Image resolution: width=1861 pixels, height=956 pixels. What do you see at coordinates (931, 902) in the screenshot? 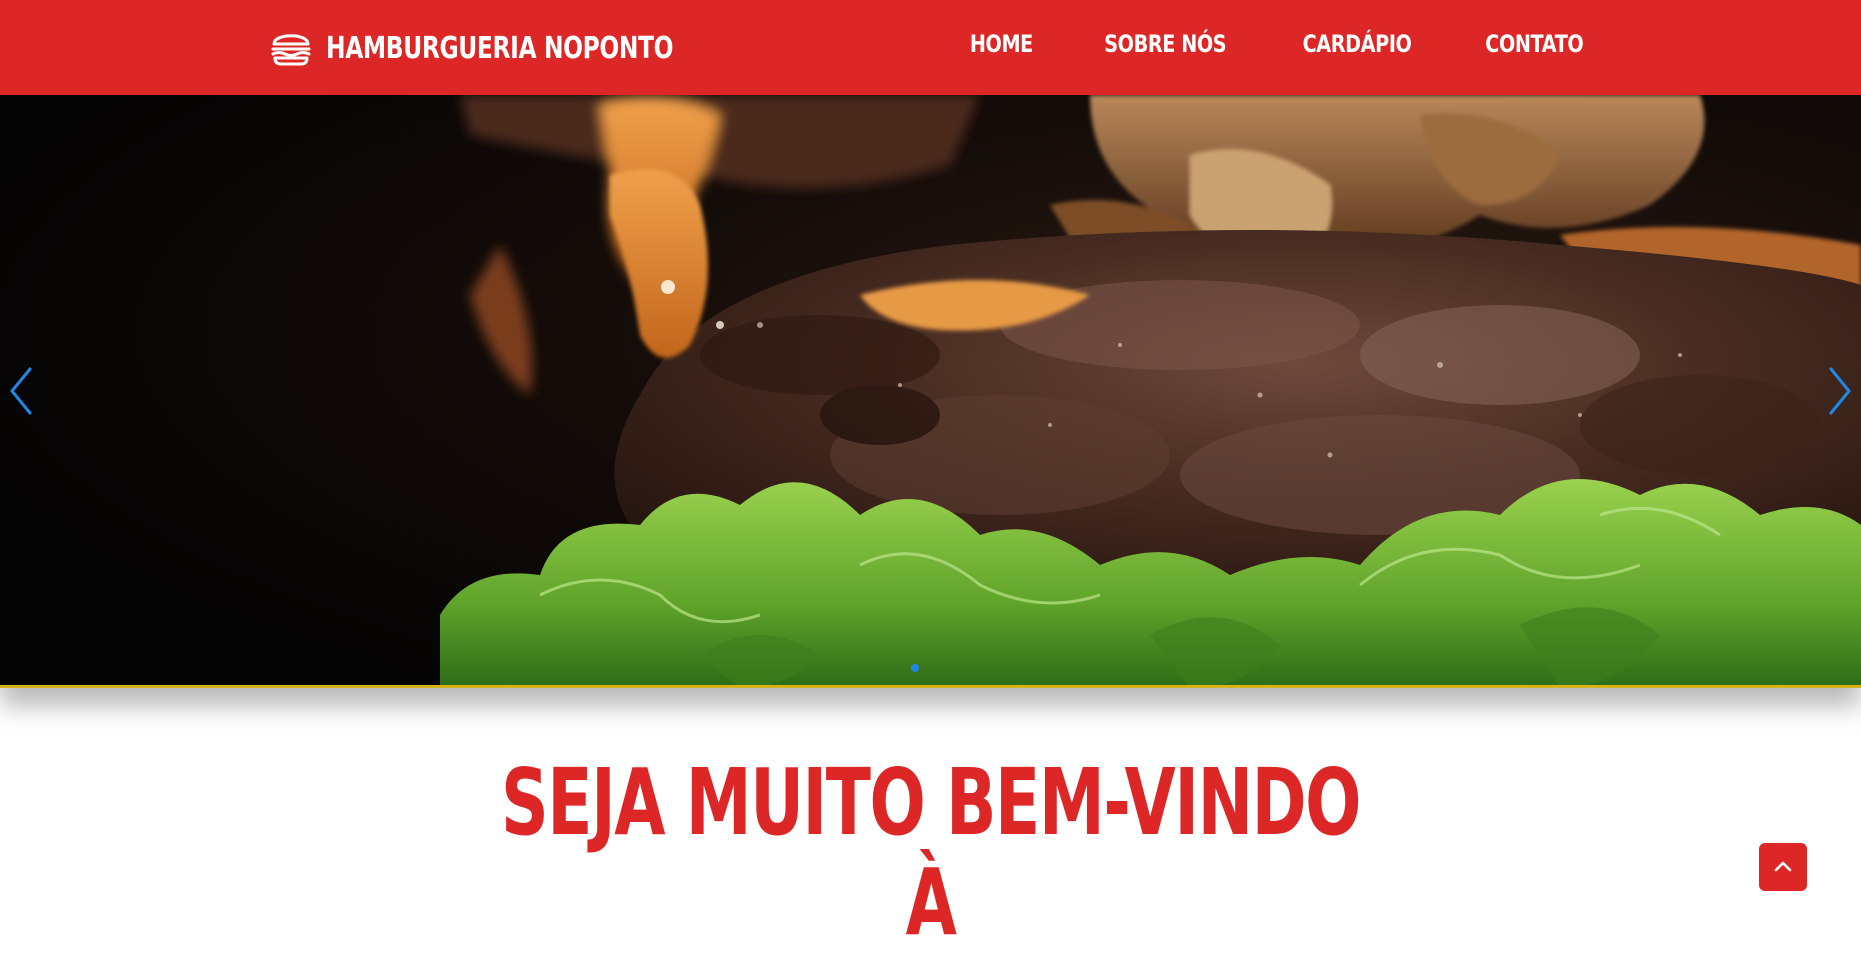
I see `welcome-line-2: À` at bounding box center [931, 902].